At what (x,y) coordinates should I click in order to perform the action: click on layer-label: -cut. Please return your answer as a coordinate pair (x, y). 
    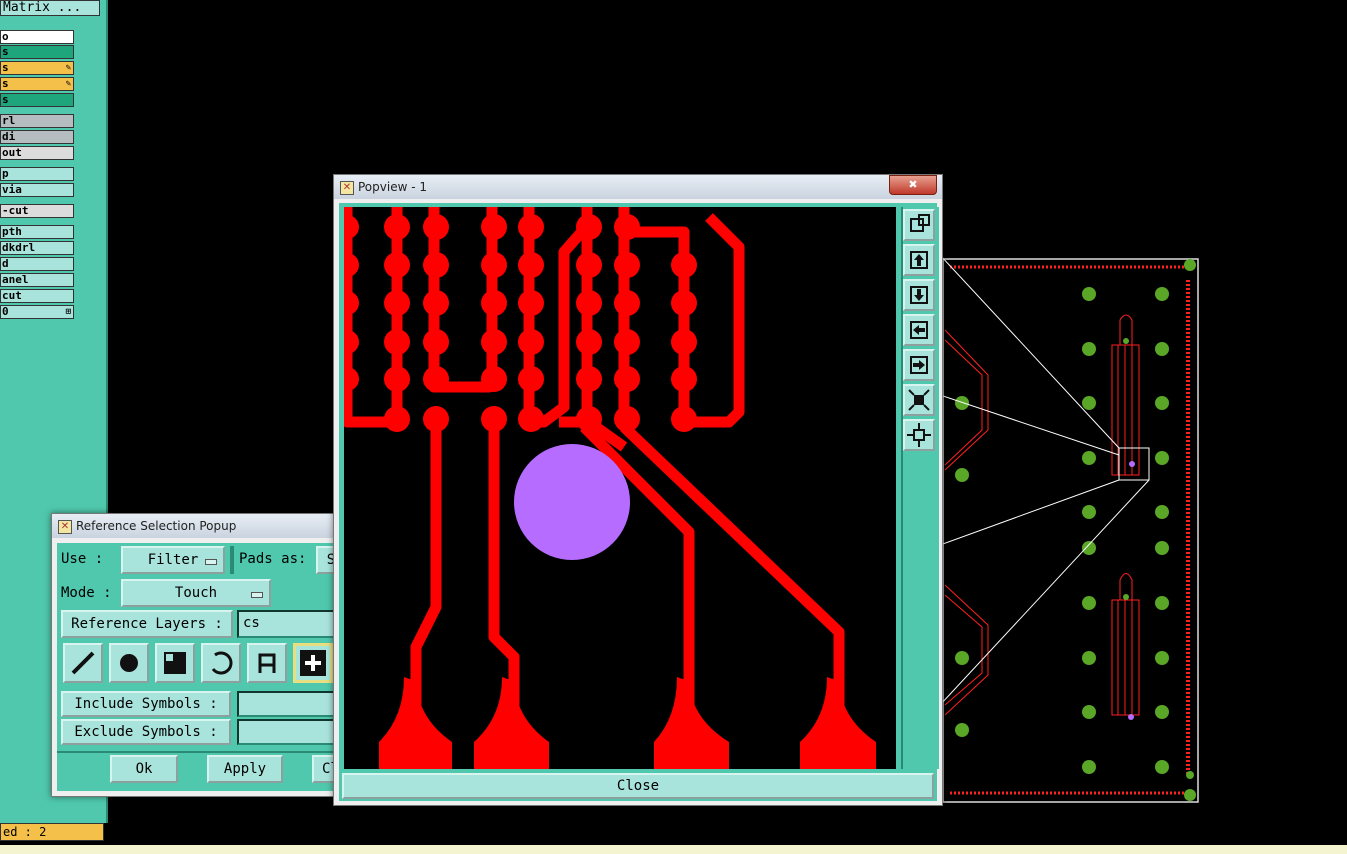
    Looking at the image, I should click on (15, 210).